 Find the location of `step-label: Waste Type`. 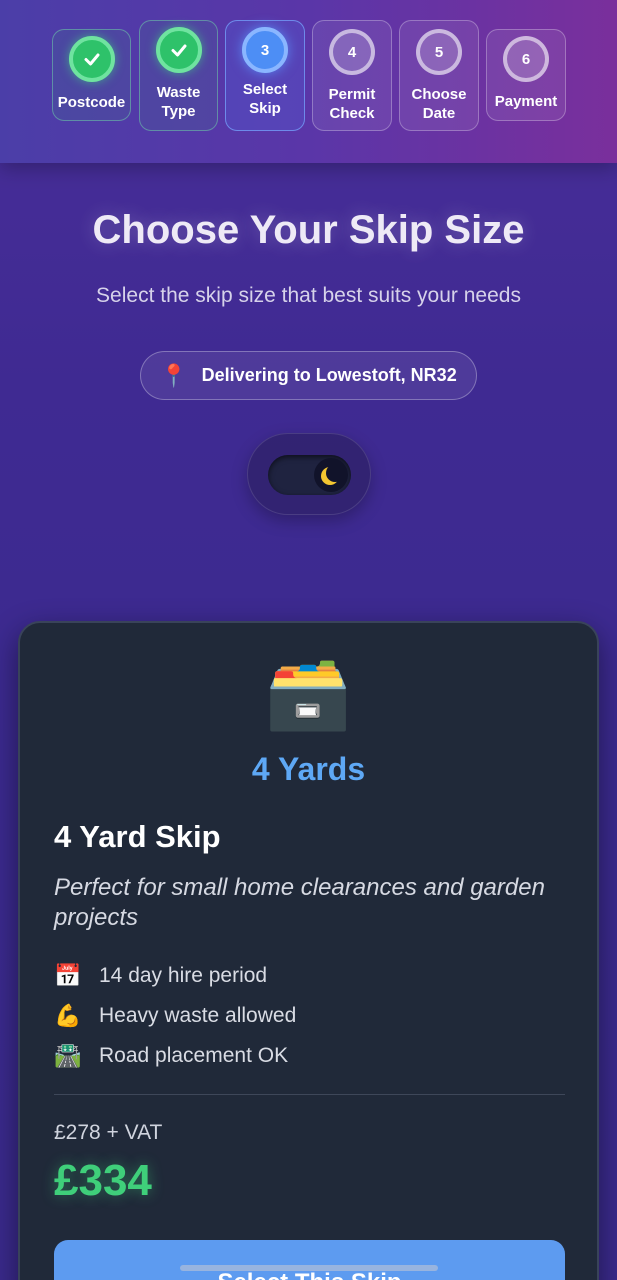

step-label: Waste Type is located at coordinates (178, 102).